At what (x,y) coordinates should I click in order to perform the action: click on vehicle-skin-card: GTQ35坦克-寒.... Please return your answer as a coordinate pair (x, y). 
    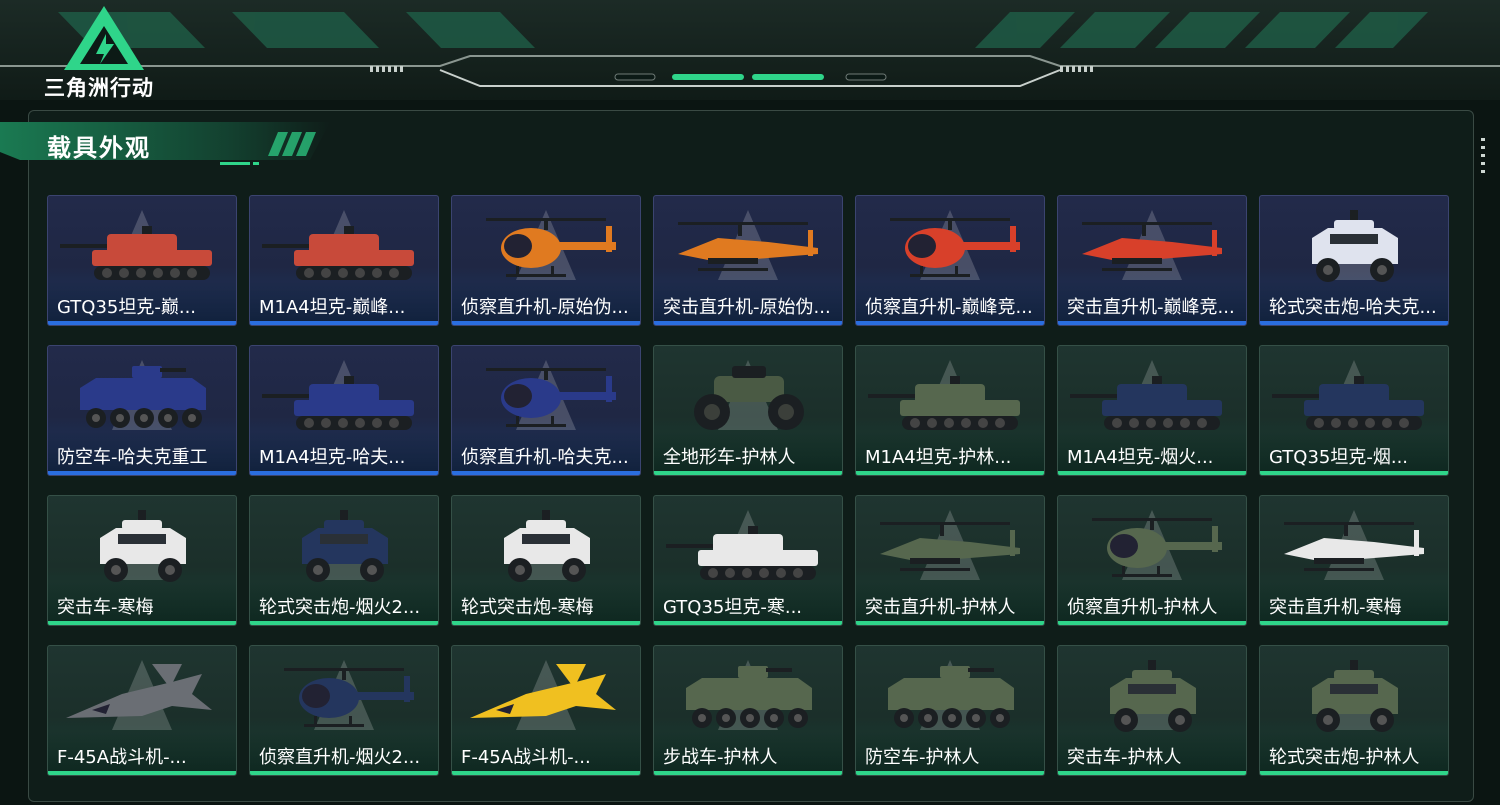
    Looking at the image, I should click on (748, 560).